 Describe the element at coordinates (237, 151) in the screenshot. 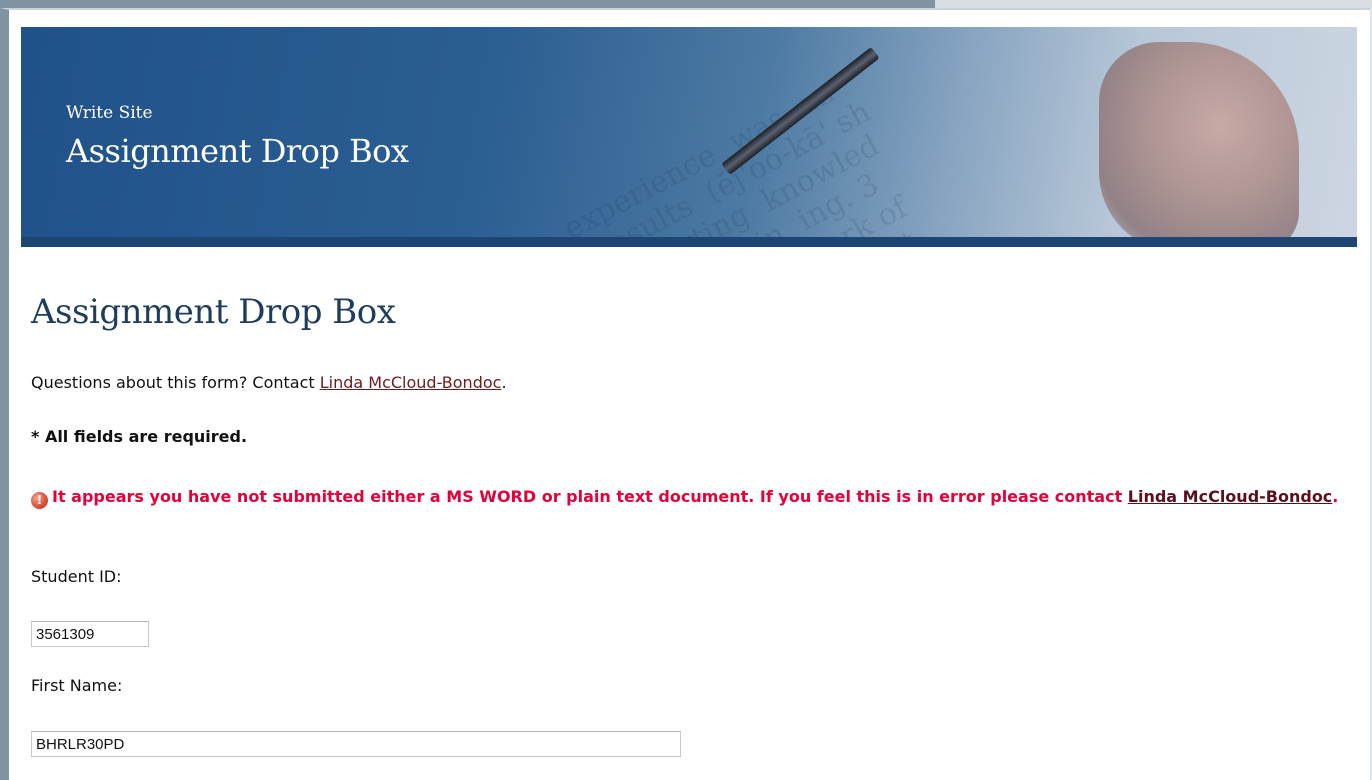

I see `banner-title: Assignment Drop Box` at that location.